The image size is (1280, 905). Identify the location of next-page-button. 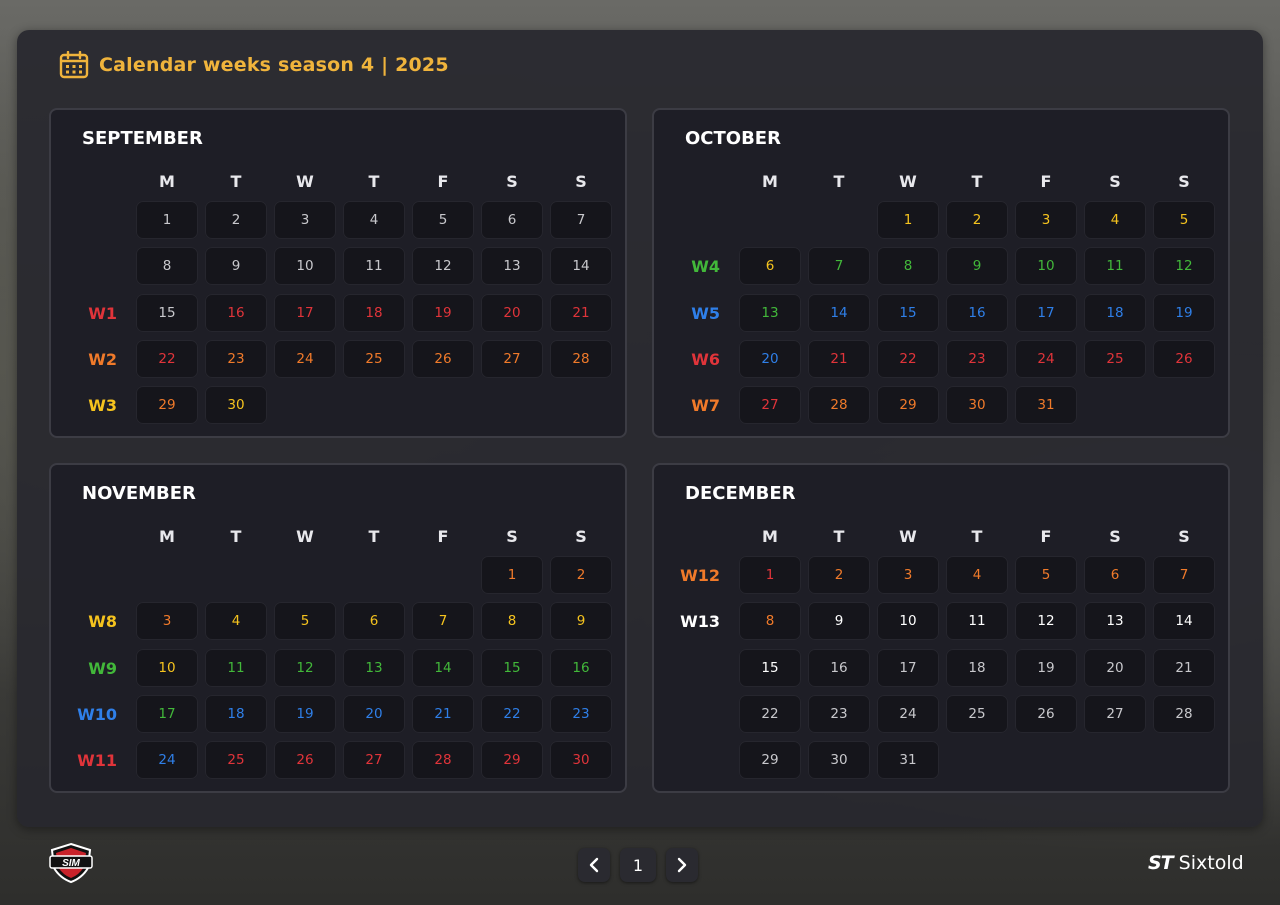
(682, 865).